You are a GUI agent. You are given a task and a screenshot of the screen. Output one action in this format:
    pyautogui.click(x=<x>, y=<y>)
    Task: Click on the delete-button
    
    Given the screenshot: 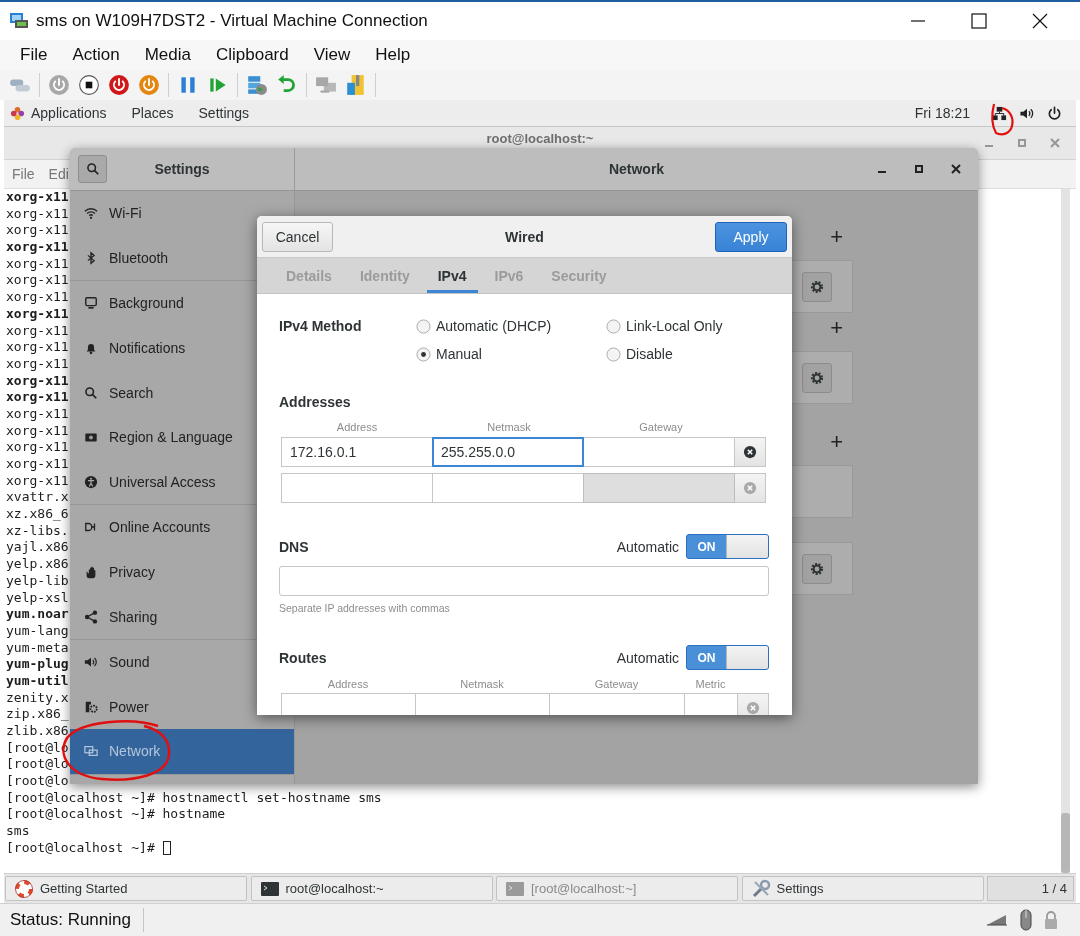 What is the action you would take?
    pyautogui.click(x=750, y=452)
    